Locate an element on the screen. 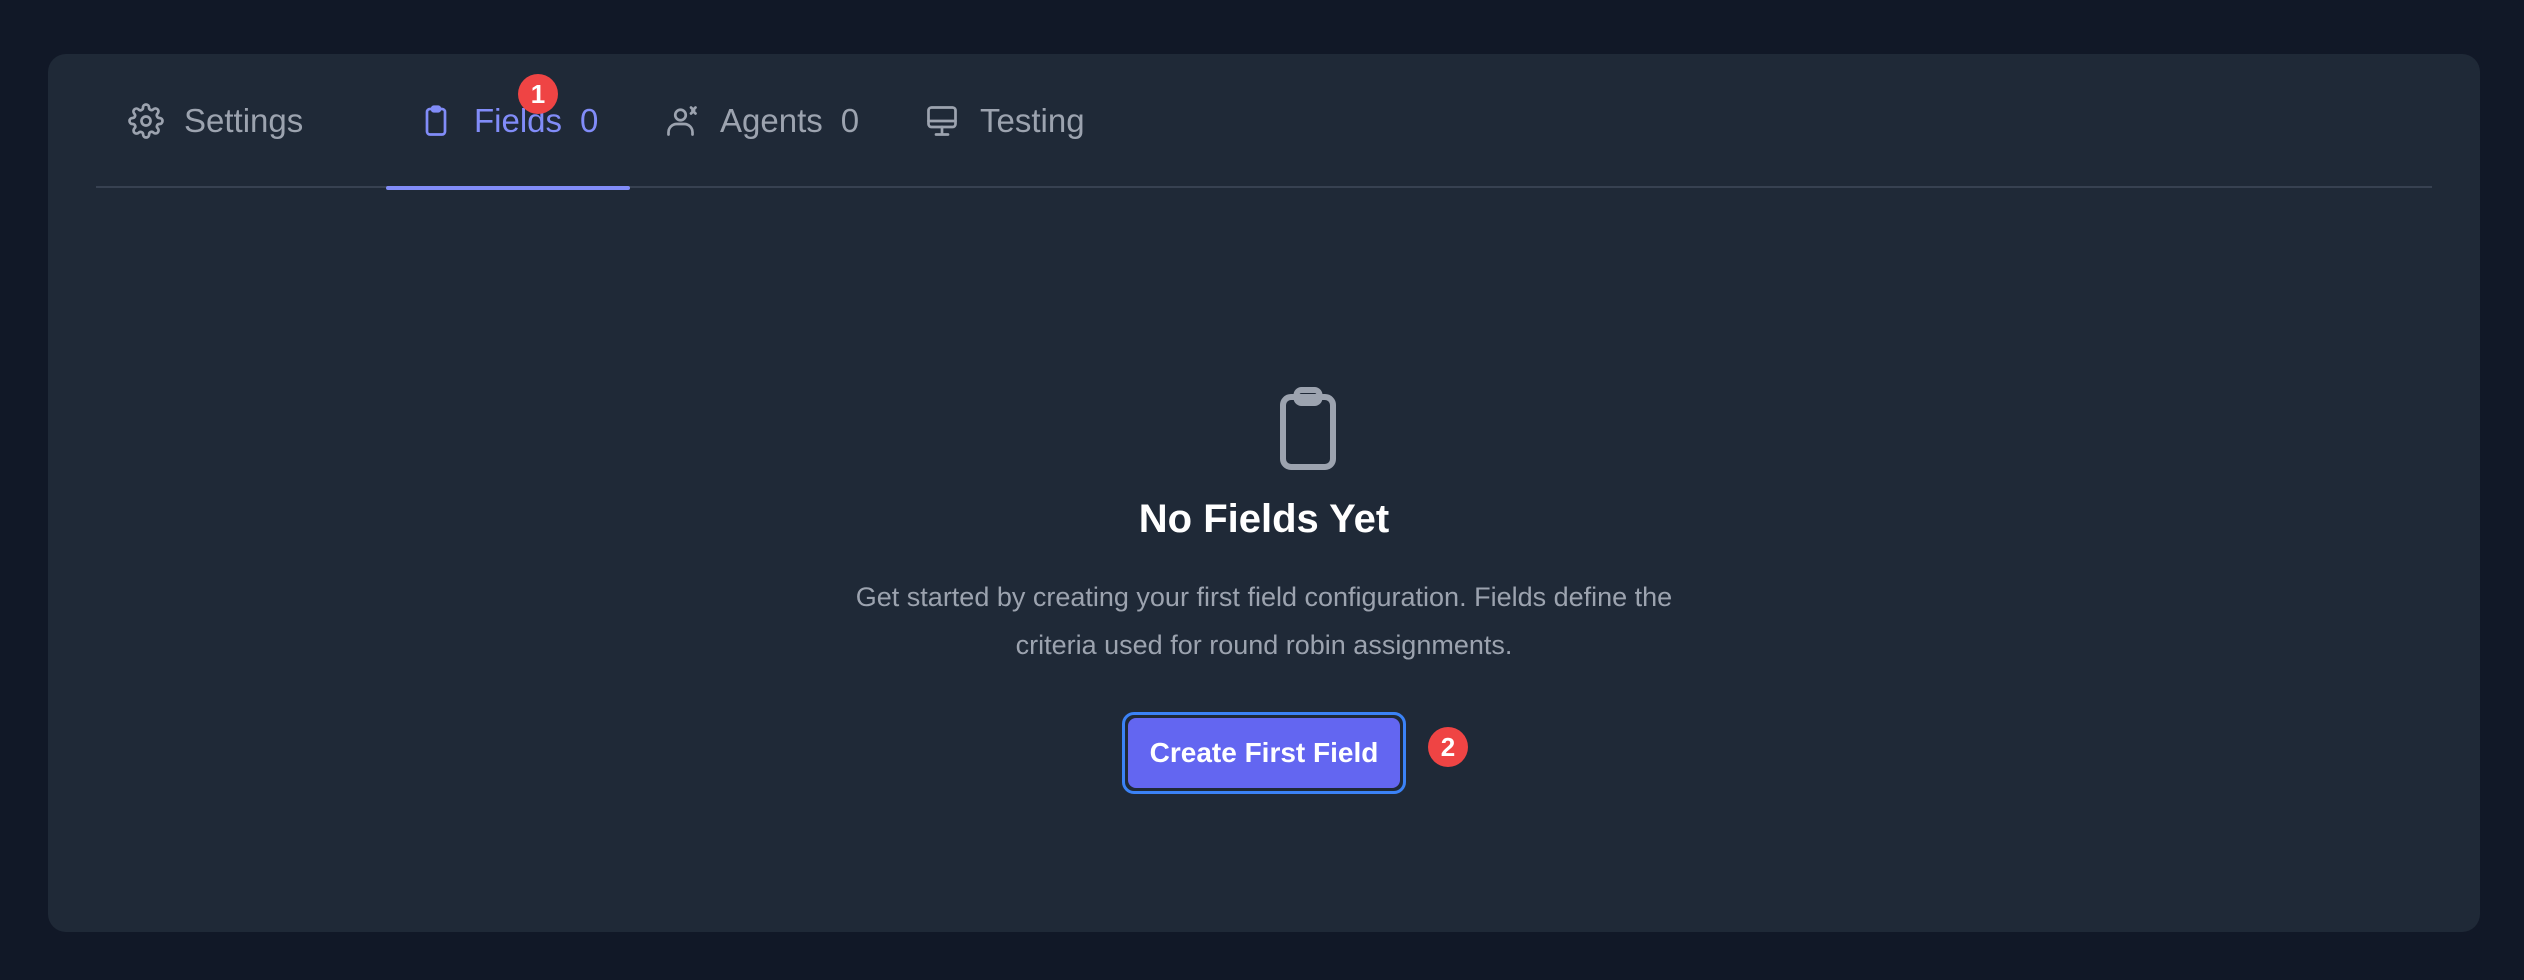 Image resolution: width=2524 pixels, height=980 pixels. tab-settings-label: Settings is located at coordinates (244, 120).